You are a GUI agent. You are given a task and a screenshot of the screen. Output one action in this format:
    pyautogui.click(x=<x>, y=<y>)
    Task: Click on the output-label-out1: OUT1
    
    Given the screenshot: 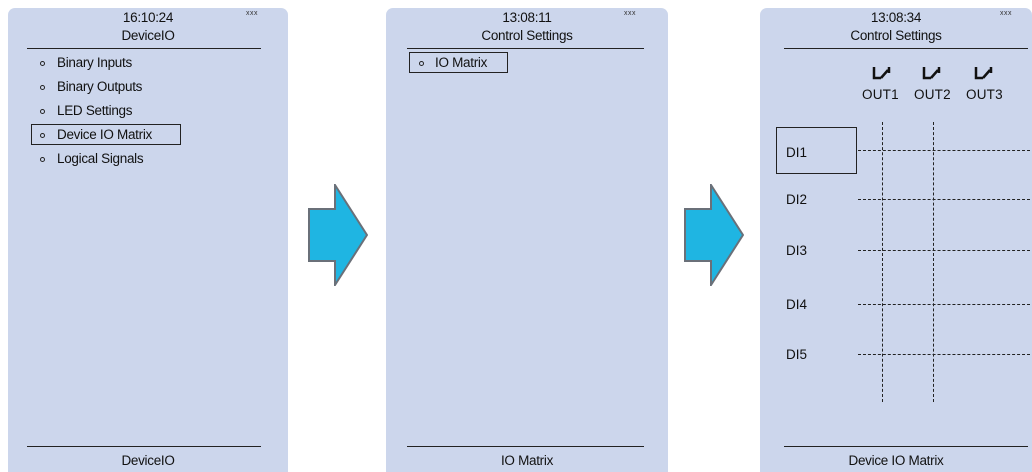 What is the action you would take?
    pyautogui.click(x=880, y=94)
    